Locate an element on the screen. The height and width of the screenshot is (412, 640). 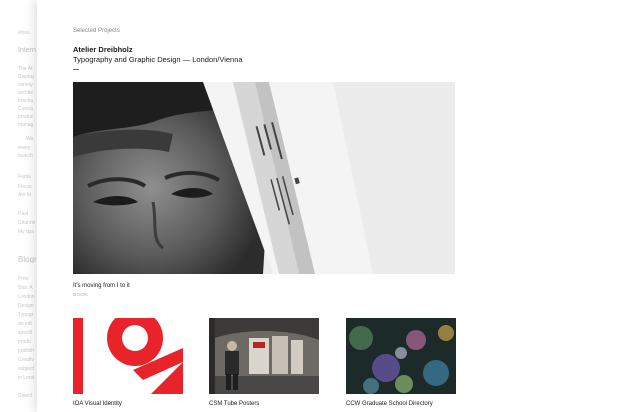
featured-project-title: It's moving from I to it is located at coordinates (101, 286).